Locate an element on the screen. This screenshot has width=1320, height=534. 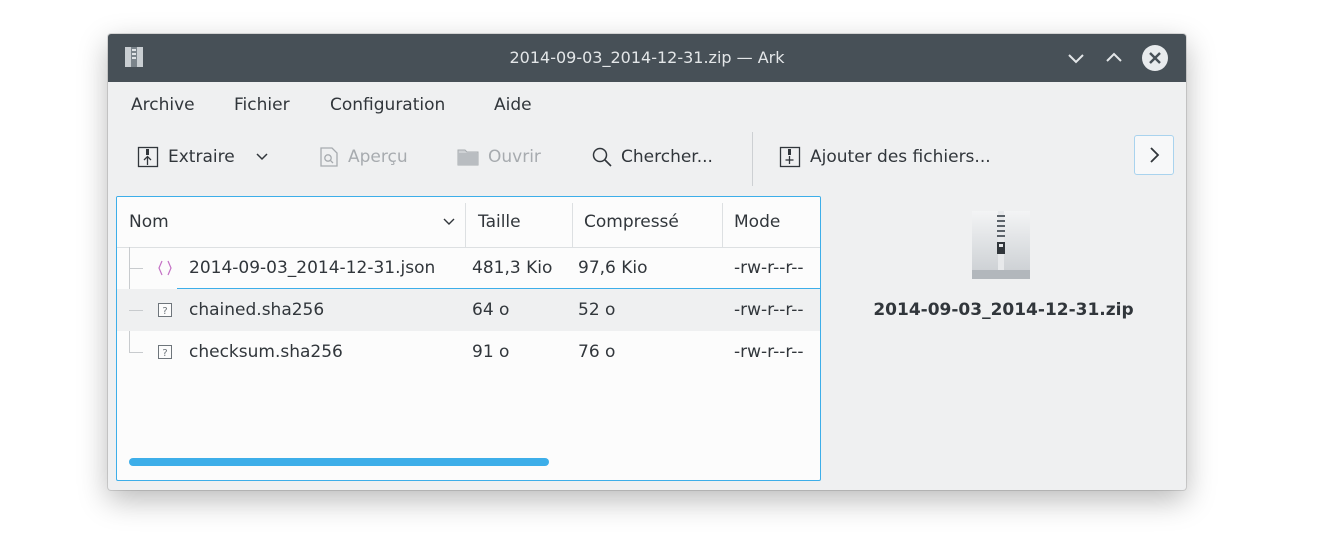
horizontal-scrollbar is located at coordinates (339, 462).